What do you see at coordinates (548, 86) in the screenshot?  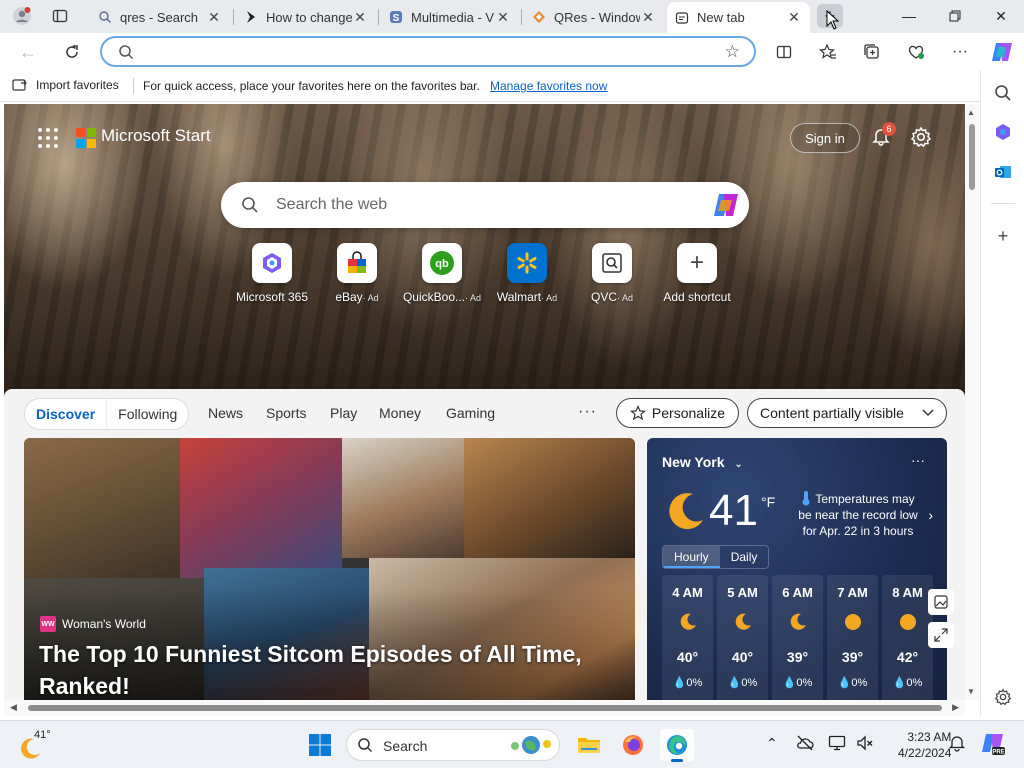 I see `manage-favorites-link: Manage favorites now` at bounding box center [548, 86].